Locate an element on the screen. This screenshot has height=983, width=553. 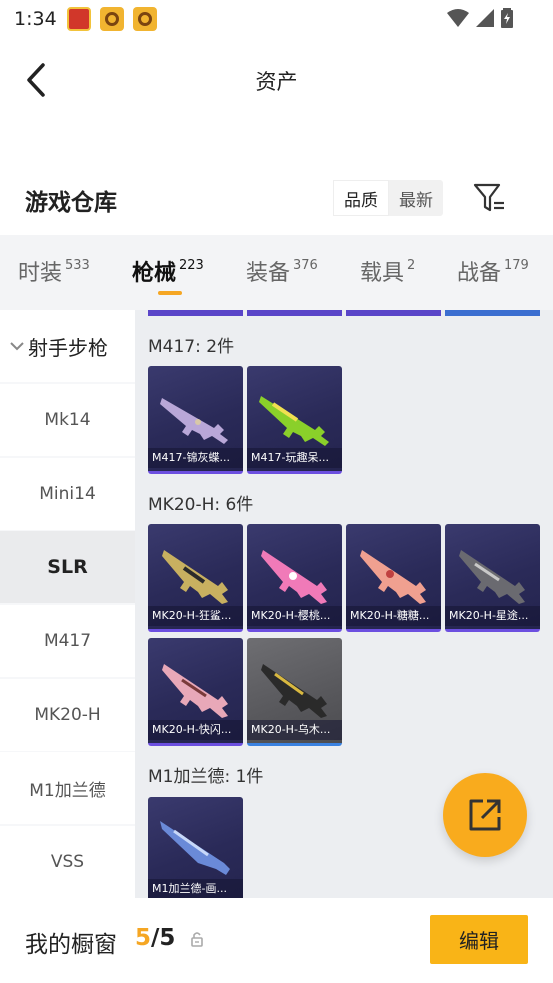
tab-label: 战备 is located at coordinates (479, 273).